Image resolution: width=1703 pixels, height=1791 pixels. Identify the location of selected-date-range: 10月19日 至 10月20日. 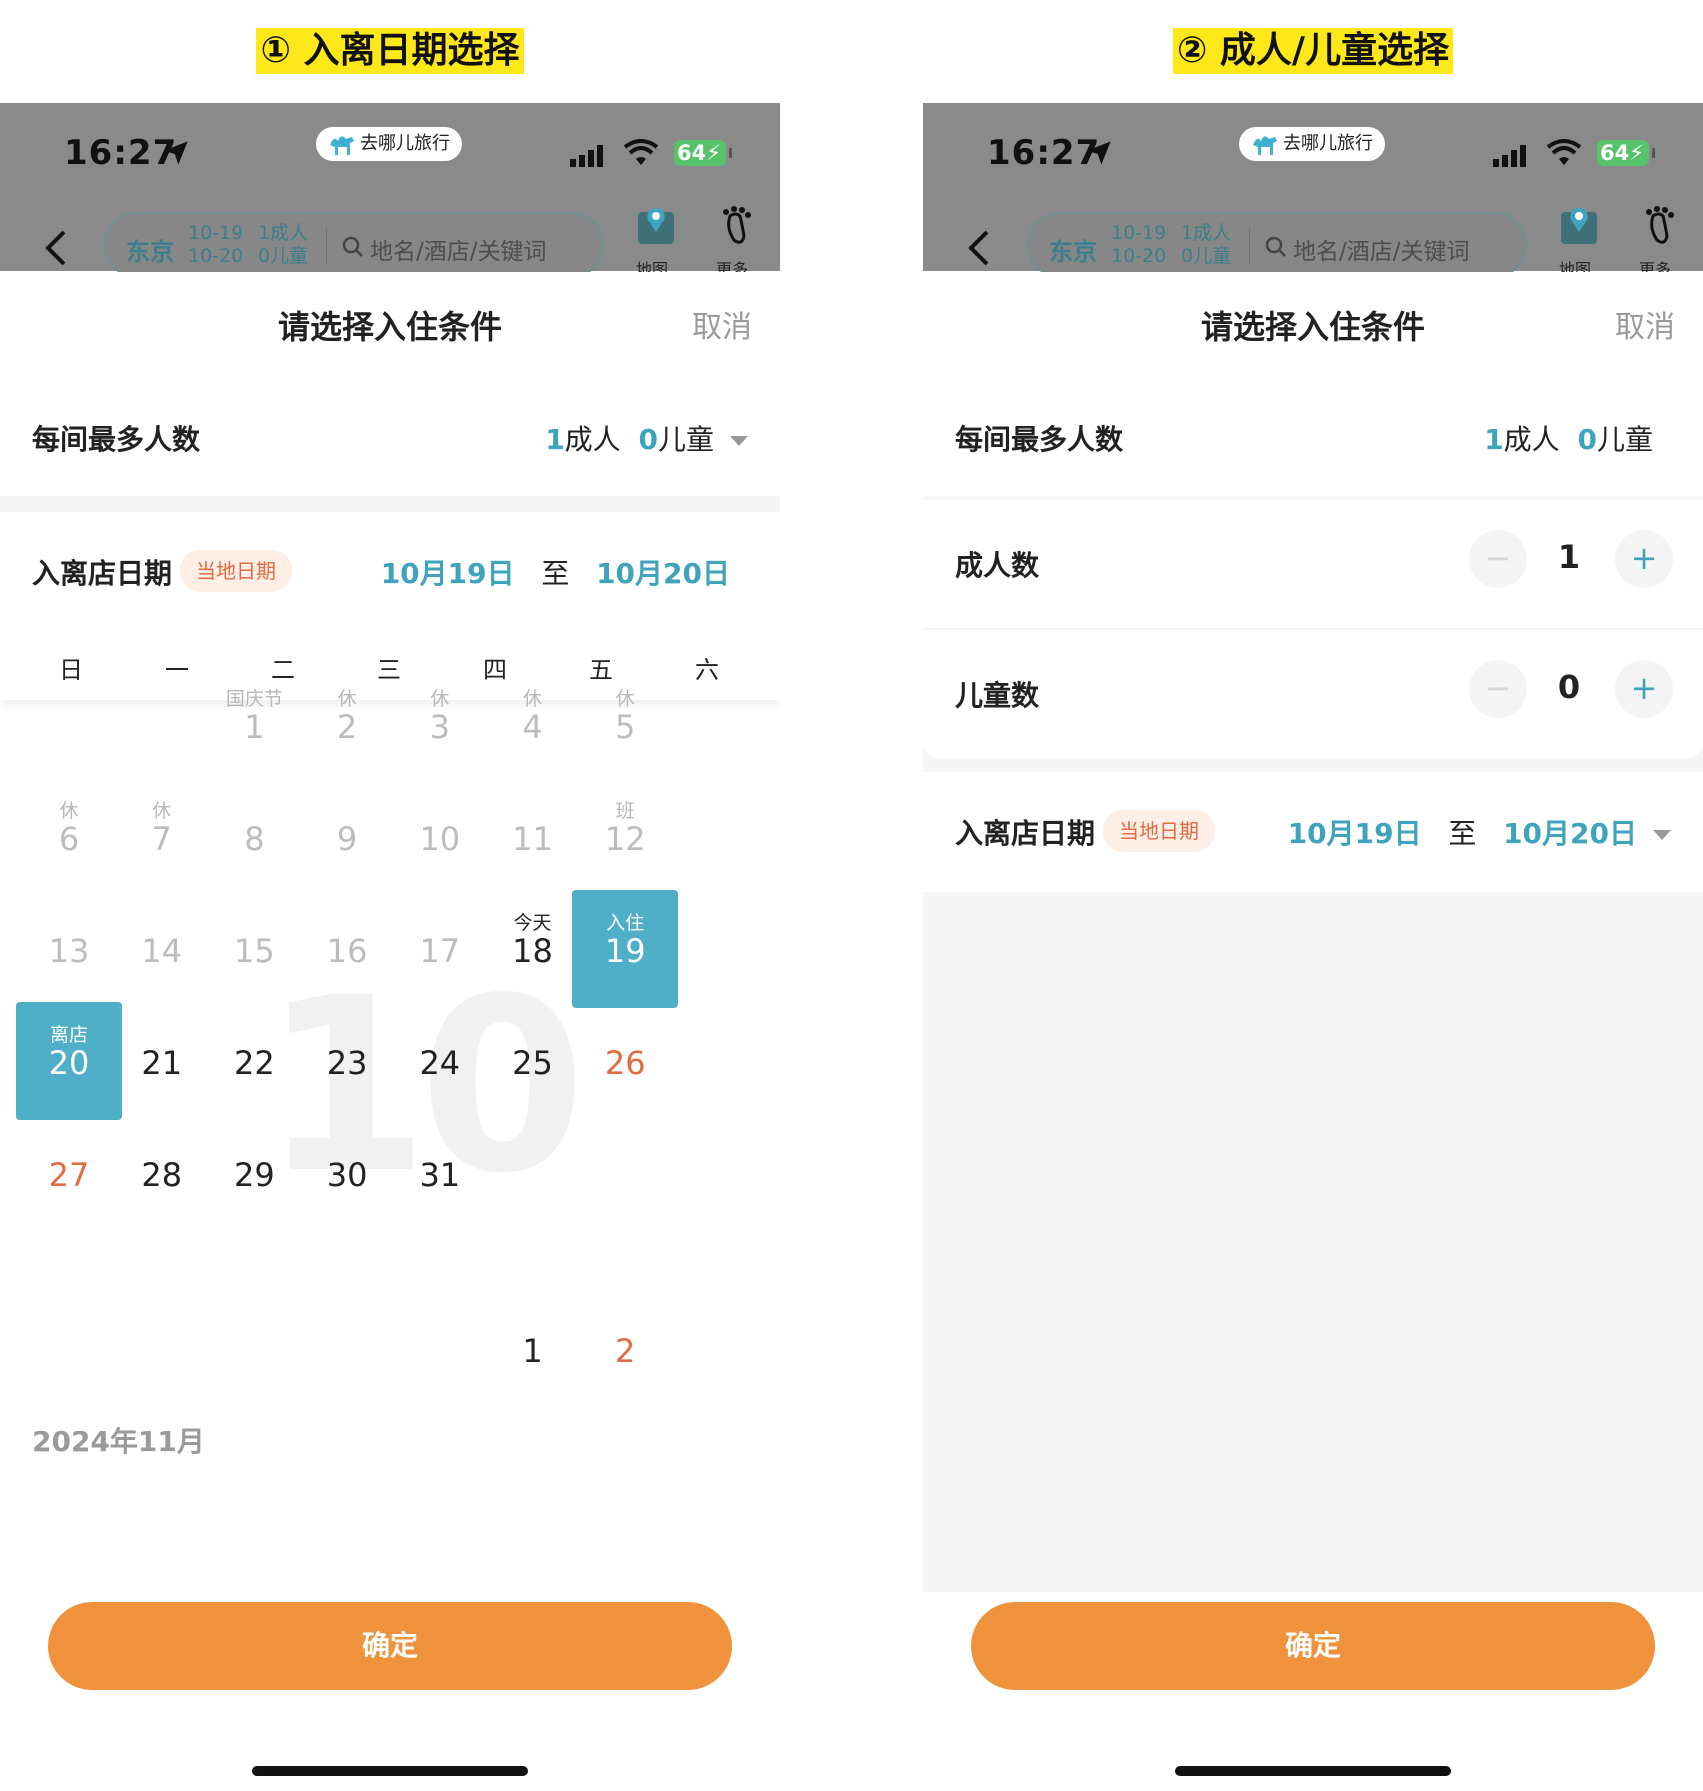
(555, 572).